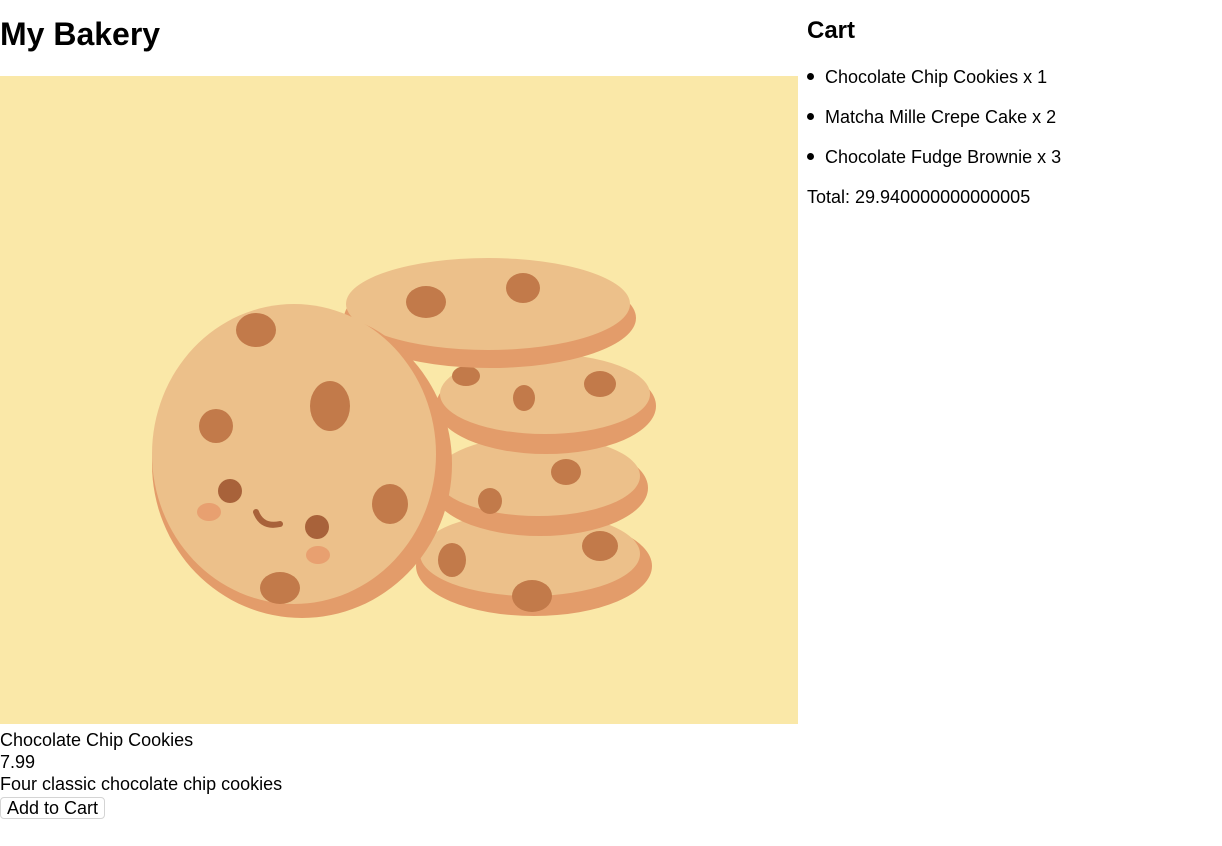 This screenshot has height=846, width=1222. What do you see at coordinates (941, 117) in the screenshot?
I see `cart-item-label: Matcha Mille Crepe Cake x 2` at bounding box center [941, 117].